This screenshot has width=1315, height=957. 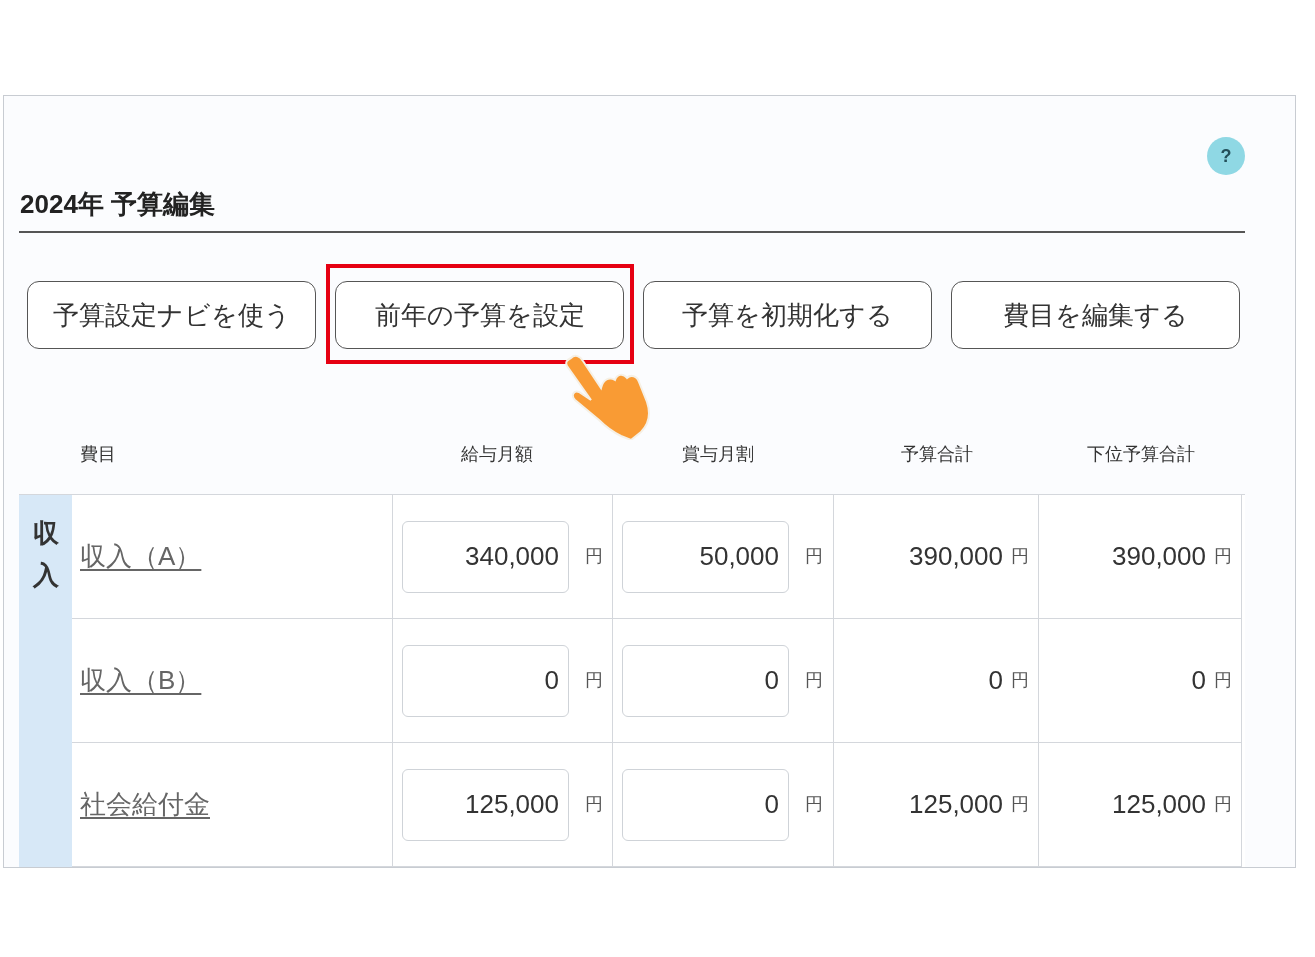 I want to click on toolbar-button: 予算を初期化する, so click(x=787, y=315).